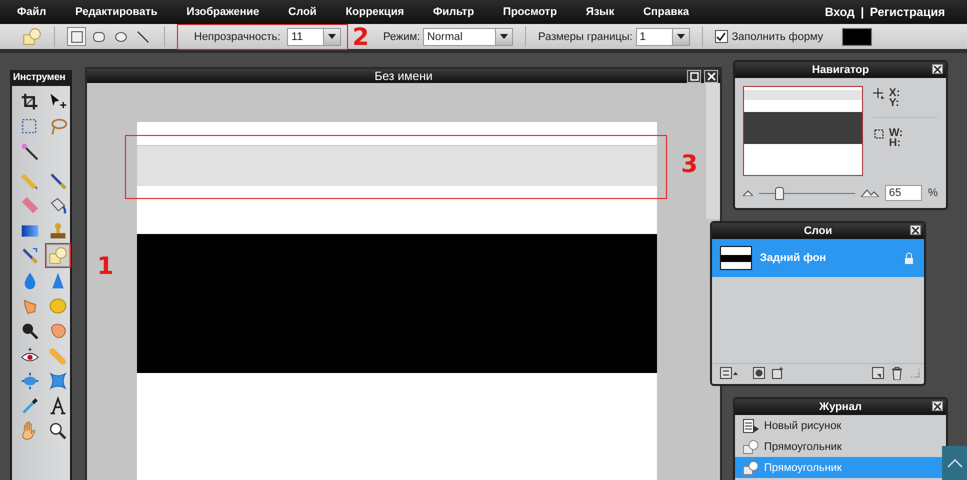 This screenshot has width=967, height=480. Describe the element at coordinates (585, 36) in the screenshot. I see `border-size-label: Размеры границы:` at that location.